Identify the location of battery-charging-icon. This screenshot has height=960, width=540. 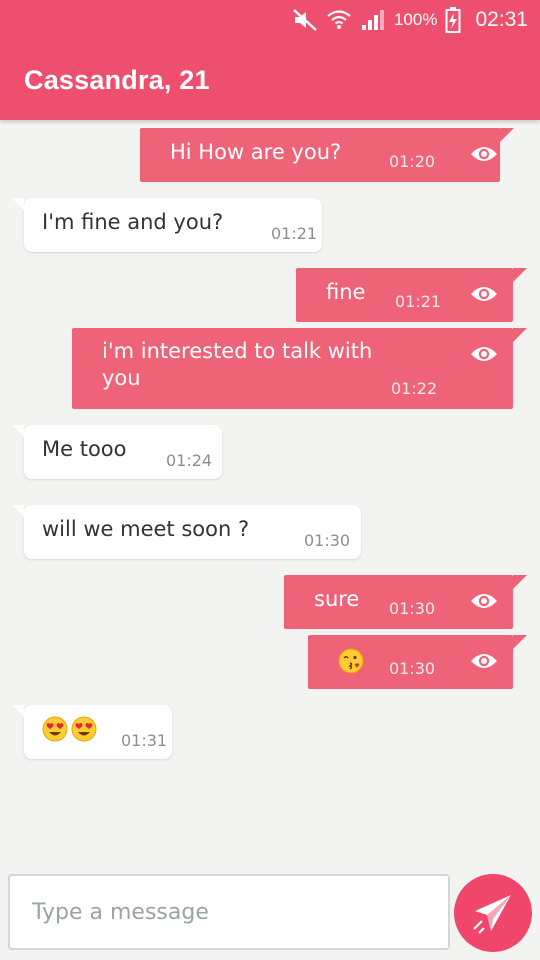
(453, 20).